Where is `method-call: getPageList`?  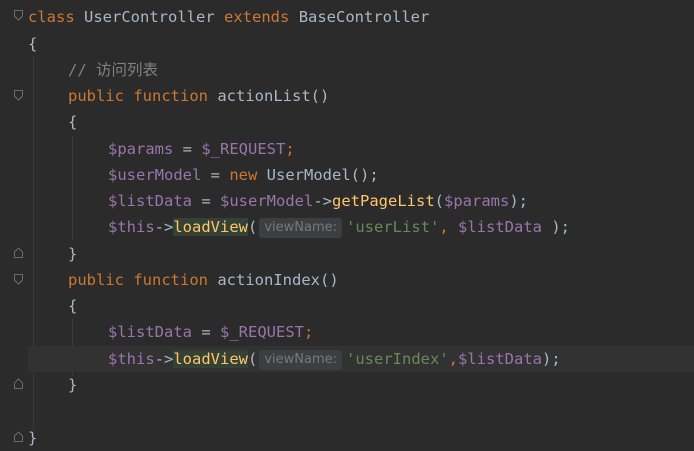
method-call: getPageList is located at coordinates (383, 201).